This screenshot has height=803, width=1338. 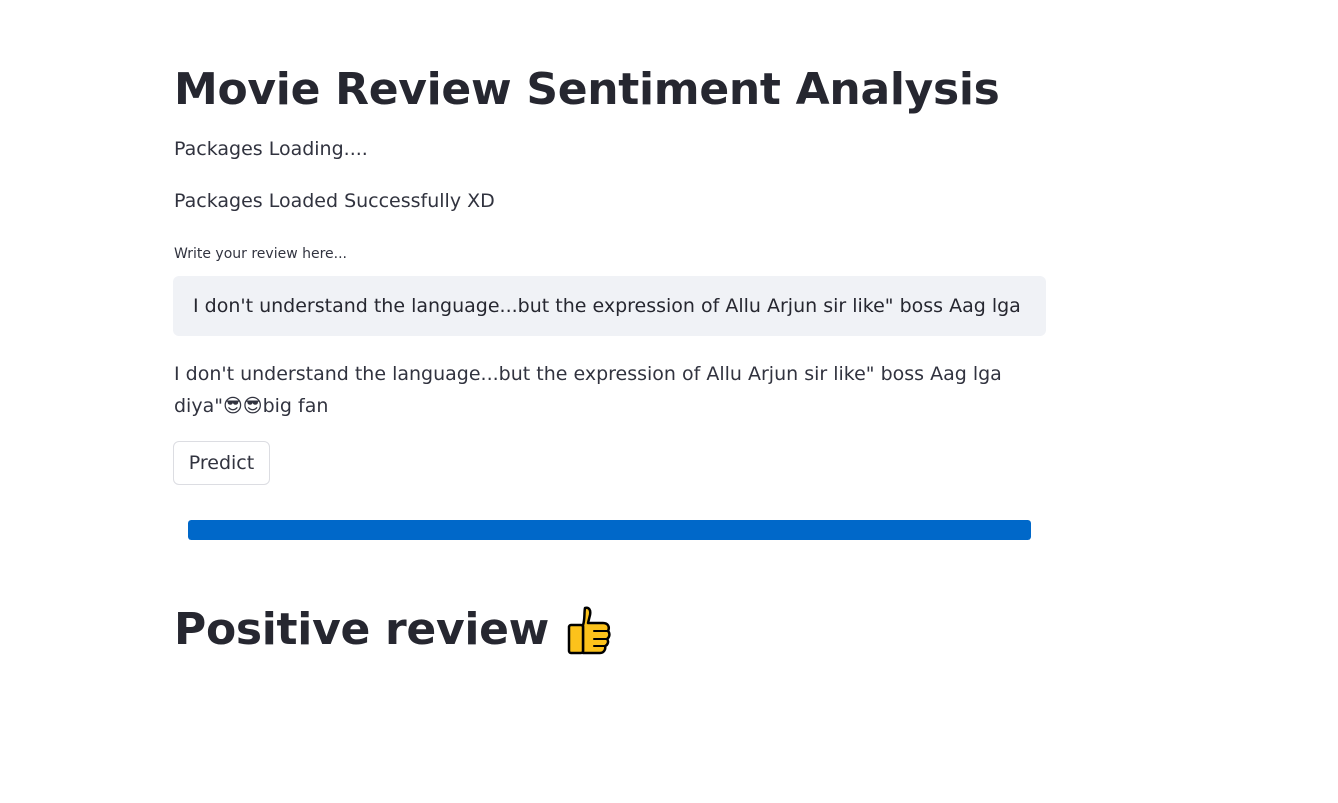 What do you see at coordinates (609, 306) in the screenshot?
I see `review-input` at bounding box center [609, 306].